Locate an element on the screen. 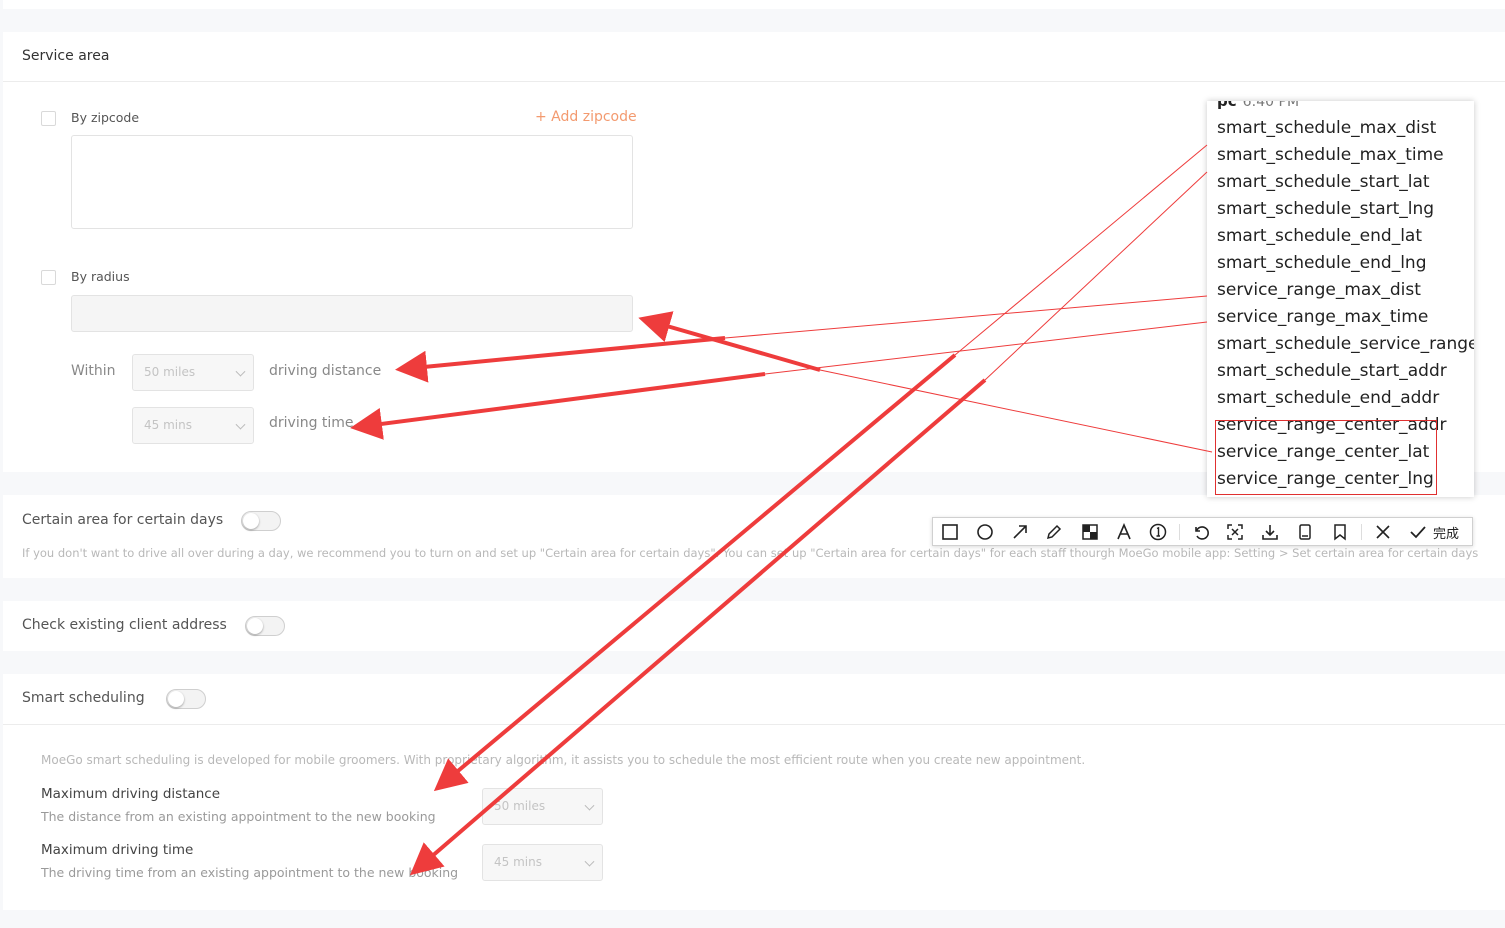 This screenshot has height=928, width=1505. zipcode-checkbox is located at coordinates (48, 118).